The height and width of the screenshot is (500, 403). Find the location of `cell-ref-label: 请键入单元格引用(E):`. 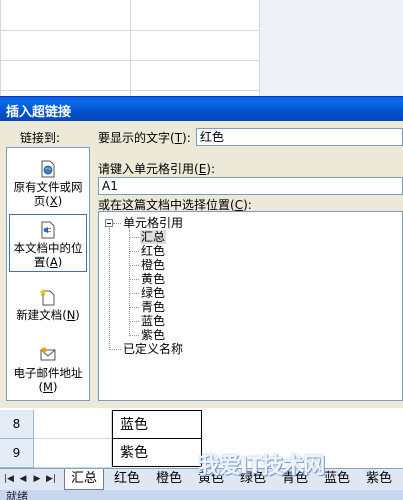

cell-ref-label: 请键入单元格引用(E): is located at coordinates (157, 169).